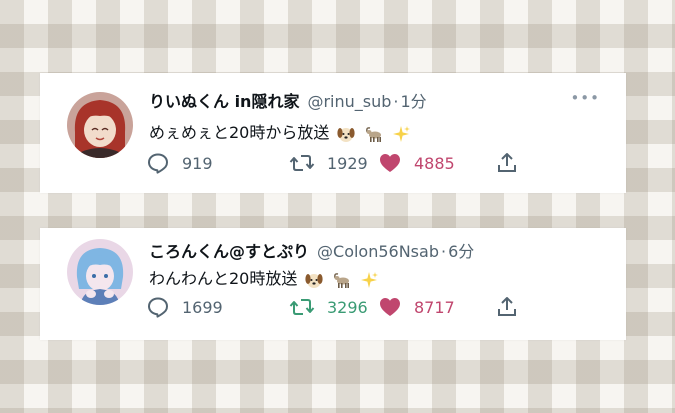  What do you see at coordinates (434, 163) in the screenshot?
I see `like-count: 4885` at bounding box center [434, 163].